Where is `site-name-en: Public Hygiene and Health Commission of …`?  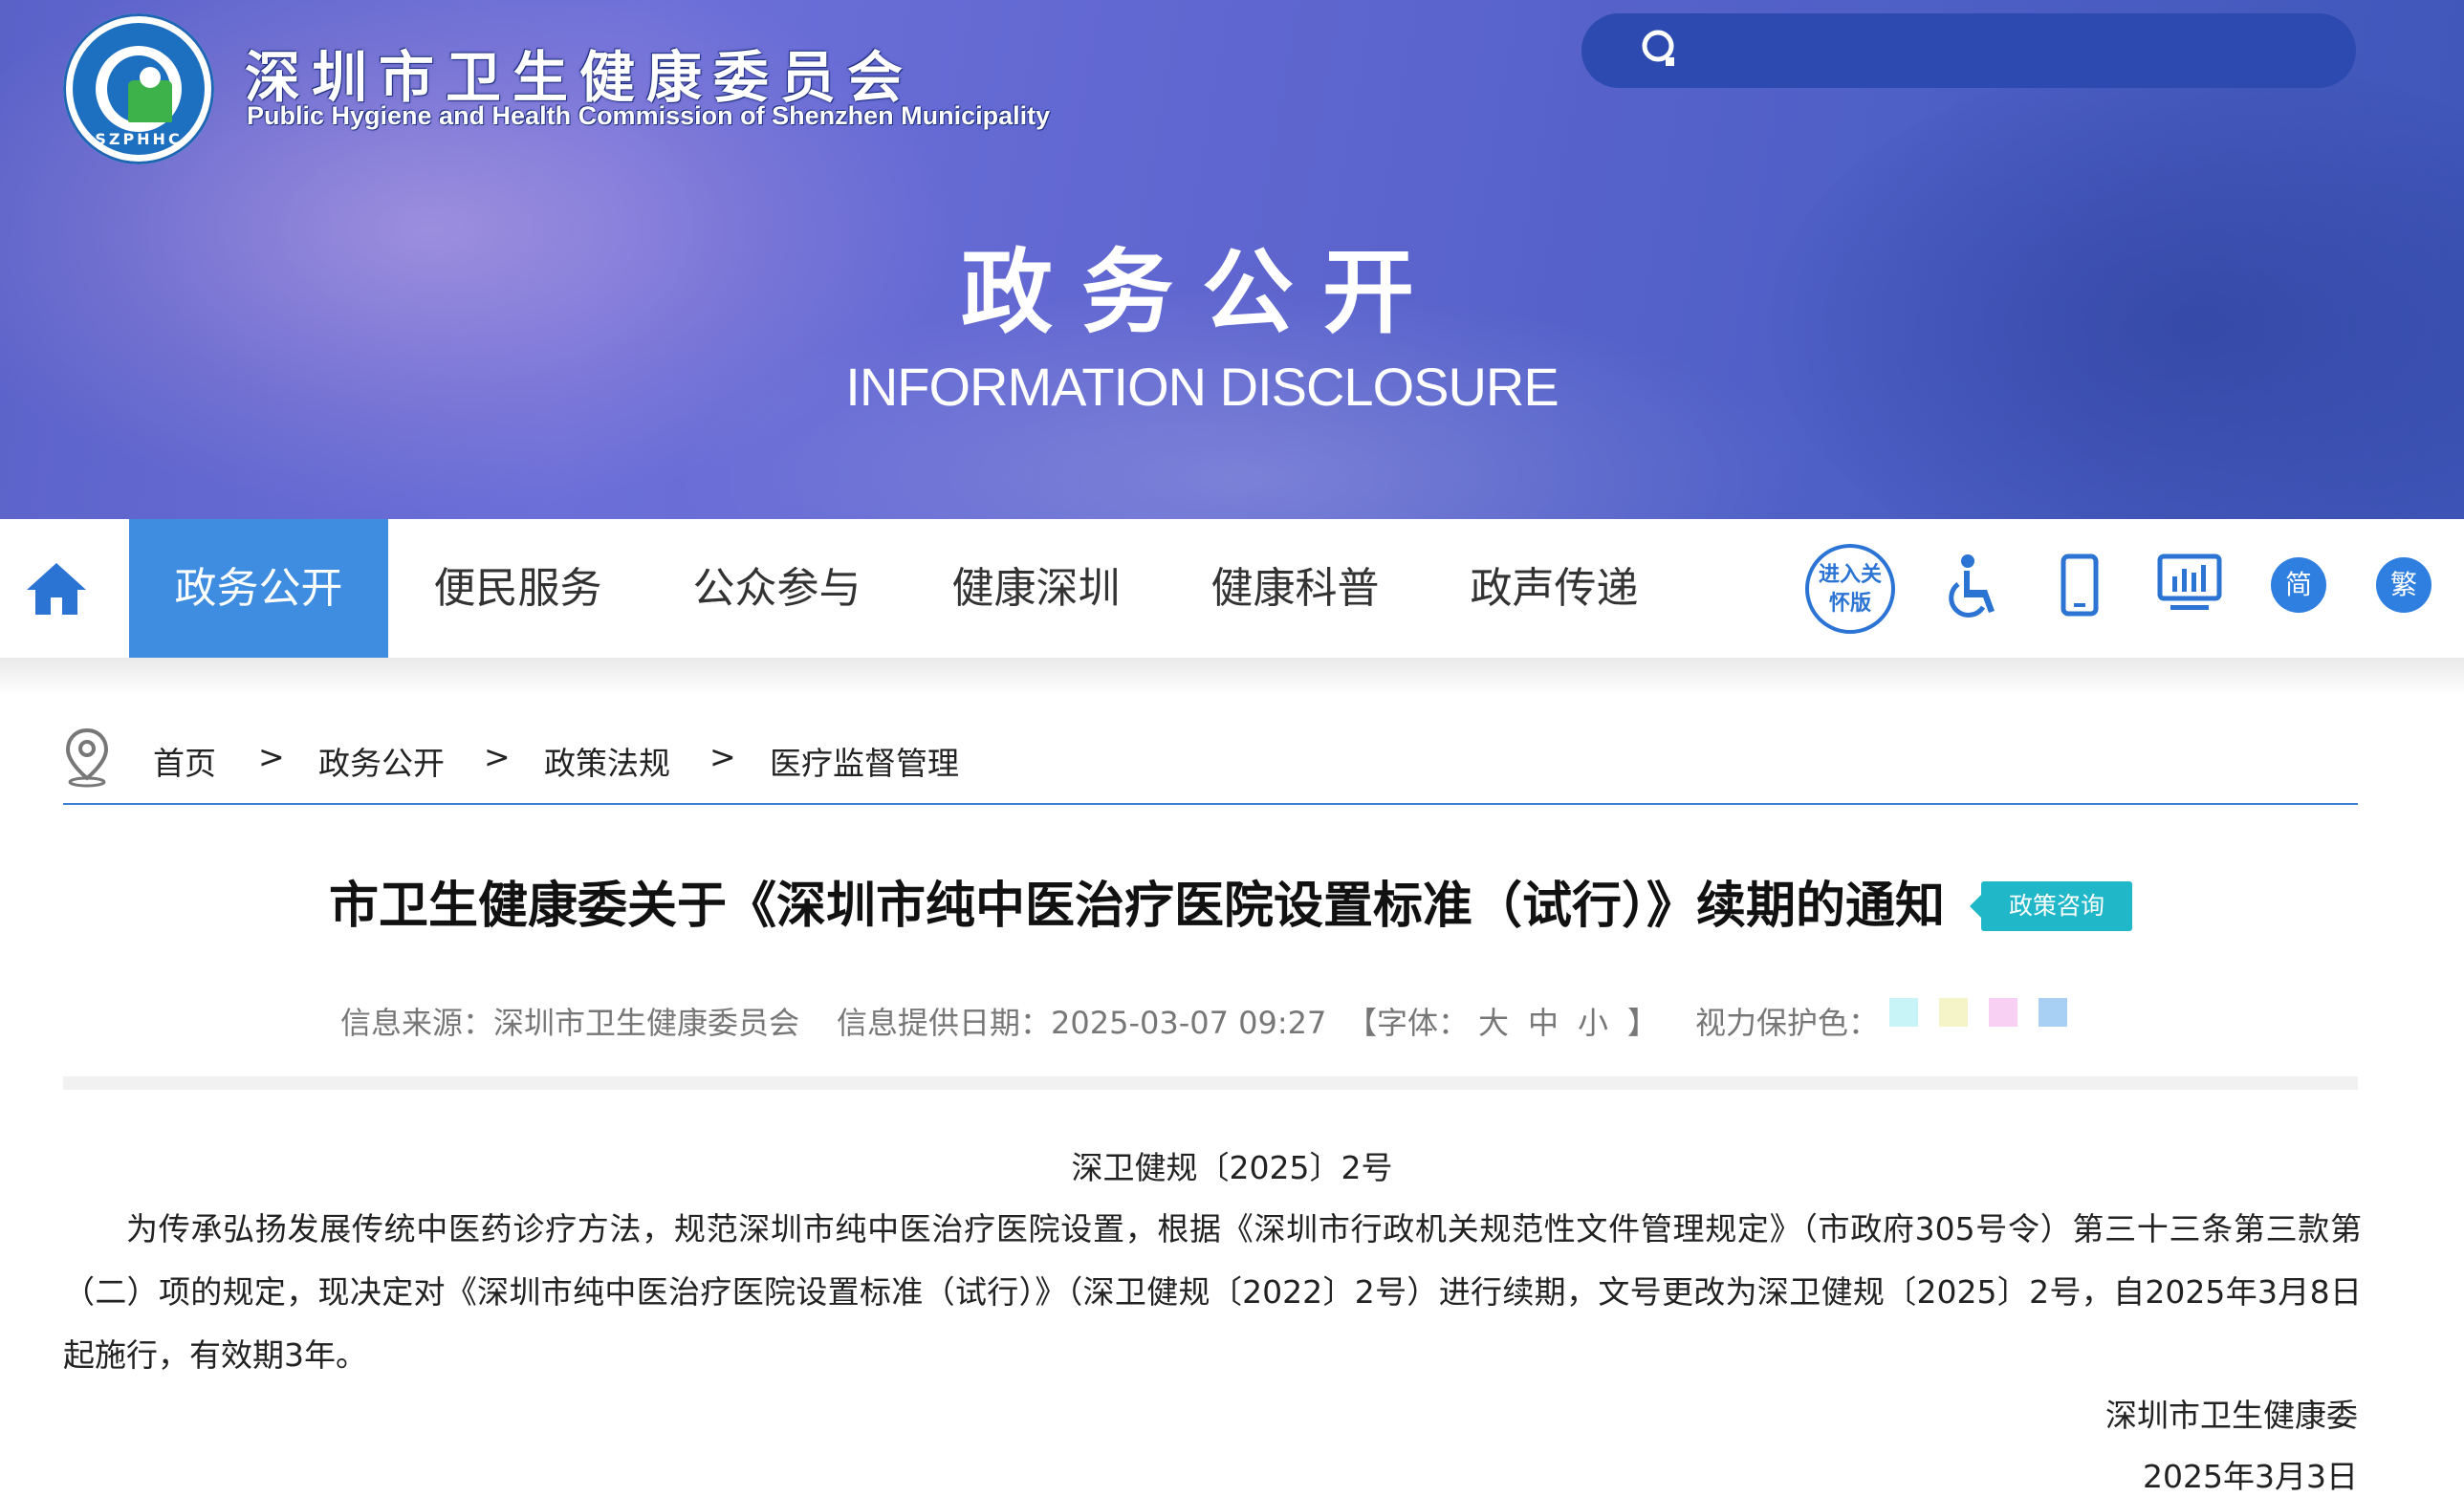 site-name-en: Public Hygiene and Health Commission of … is located at coordinates (648, 116).